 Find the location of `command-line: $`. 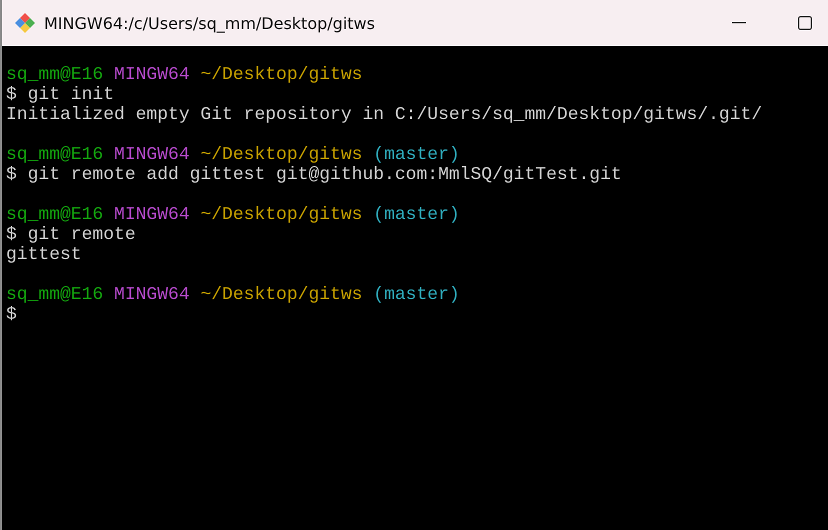

command-line: $ is located at coordinates (11, 315).